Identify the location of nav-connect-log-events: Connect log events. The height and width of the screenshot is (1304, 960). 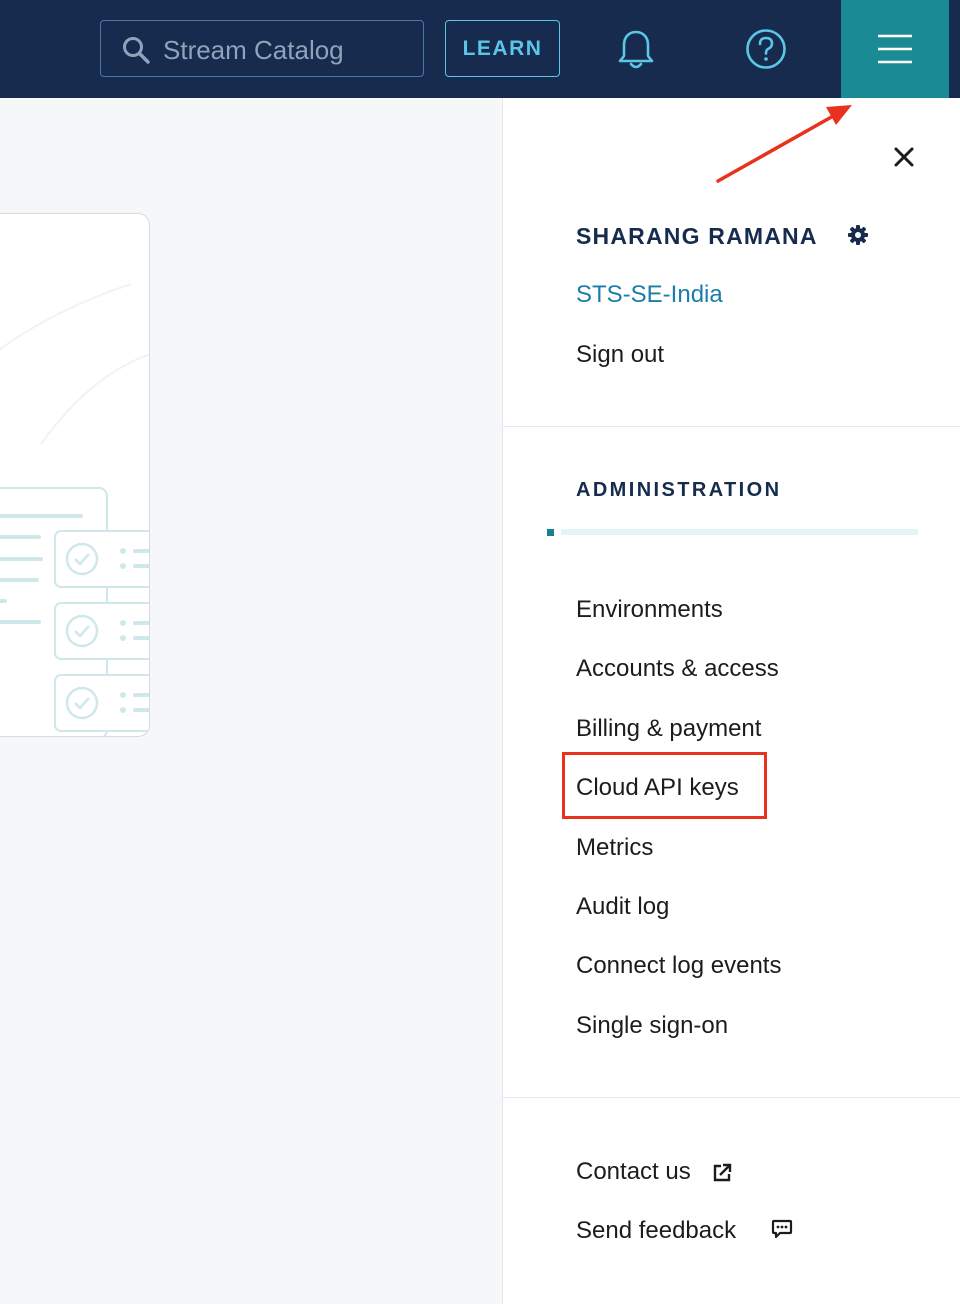
(678, 966).